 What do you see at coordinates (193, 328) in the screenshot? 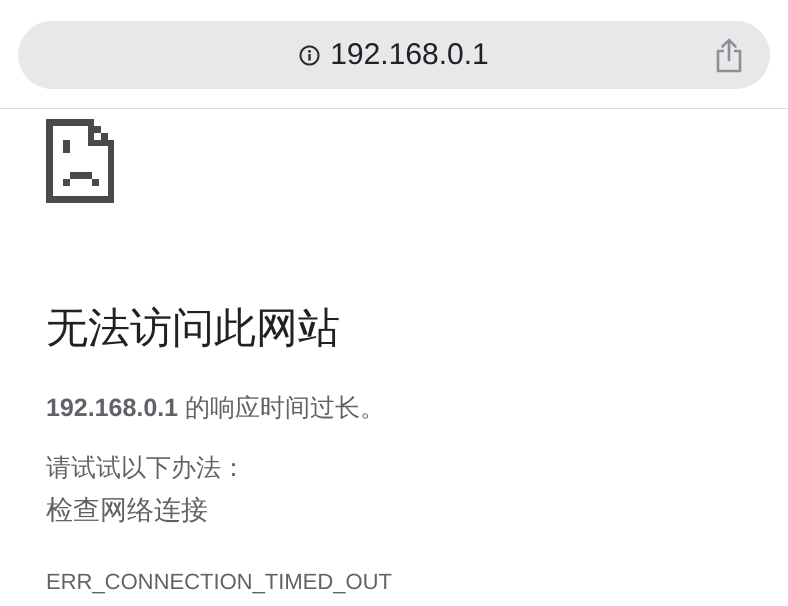
I see `error-title: 无法访问此网站` at bounding box center [193, 328].